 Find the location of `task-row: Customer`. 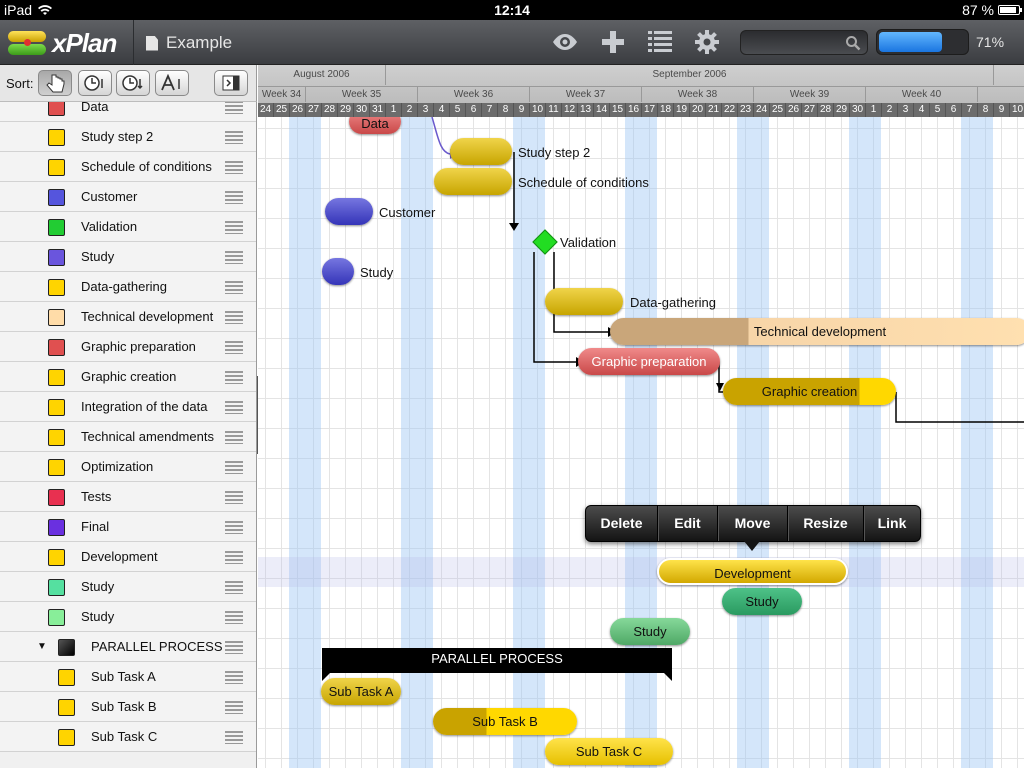

task-row: Customer is located at coordinates (128, 197).